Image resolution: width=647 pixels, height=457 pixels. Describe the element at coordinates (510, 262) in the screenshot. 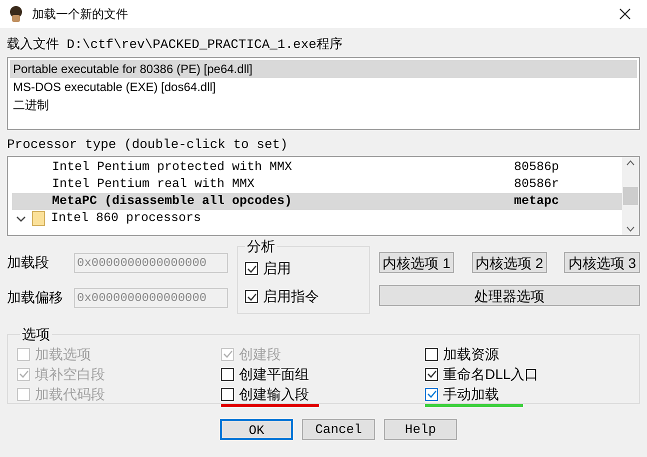

I see `kernel-options-button: 内核选项 2` at that location.